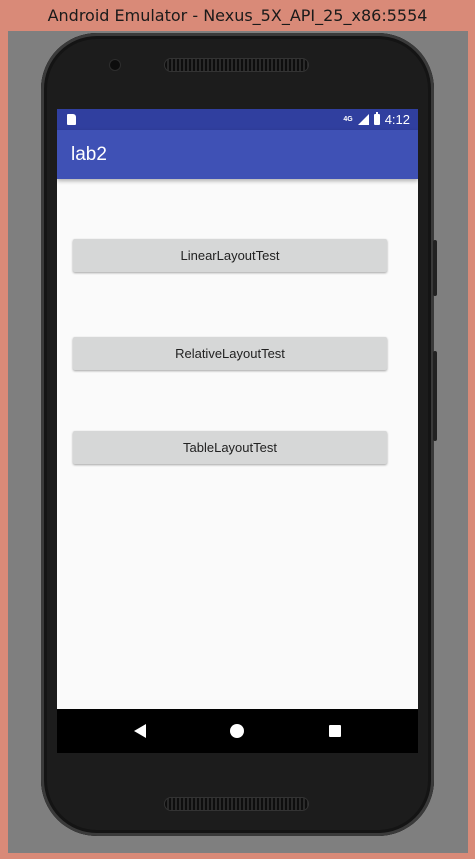  I want to click on home-icon, so click(237, 731).